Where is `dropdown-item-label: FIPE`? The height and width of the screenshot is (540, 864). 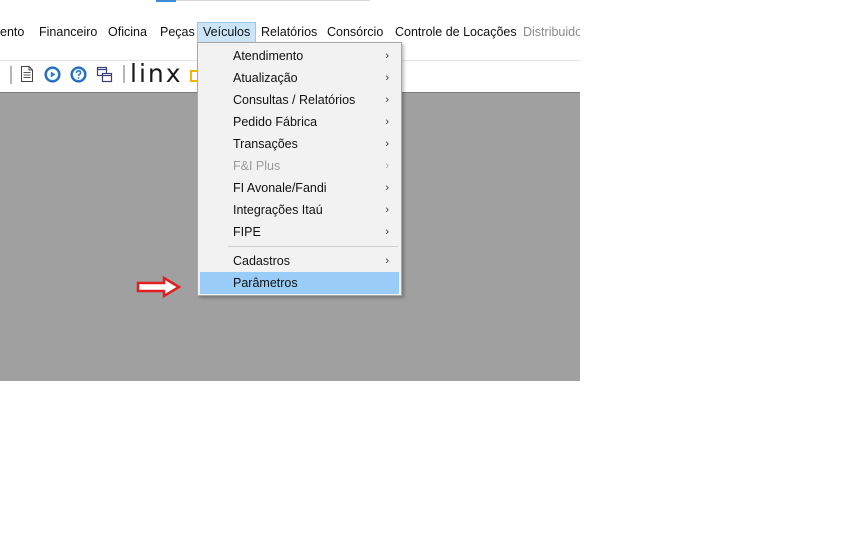 dropdown-item-label: FIPE is located at coordinates (247, 232).